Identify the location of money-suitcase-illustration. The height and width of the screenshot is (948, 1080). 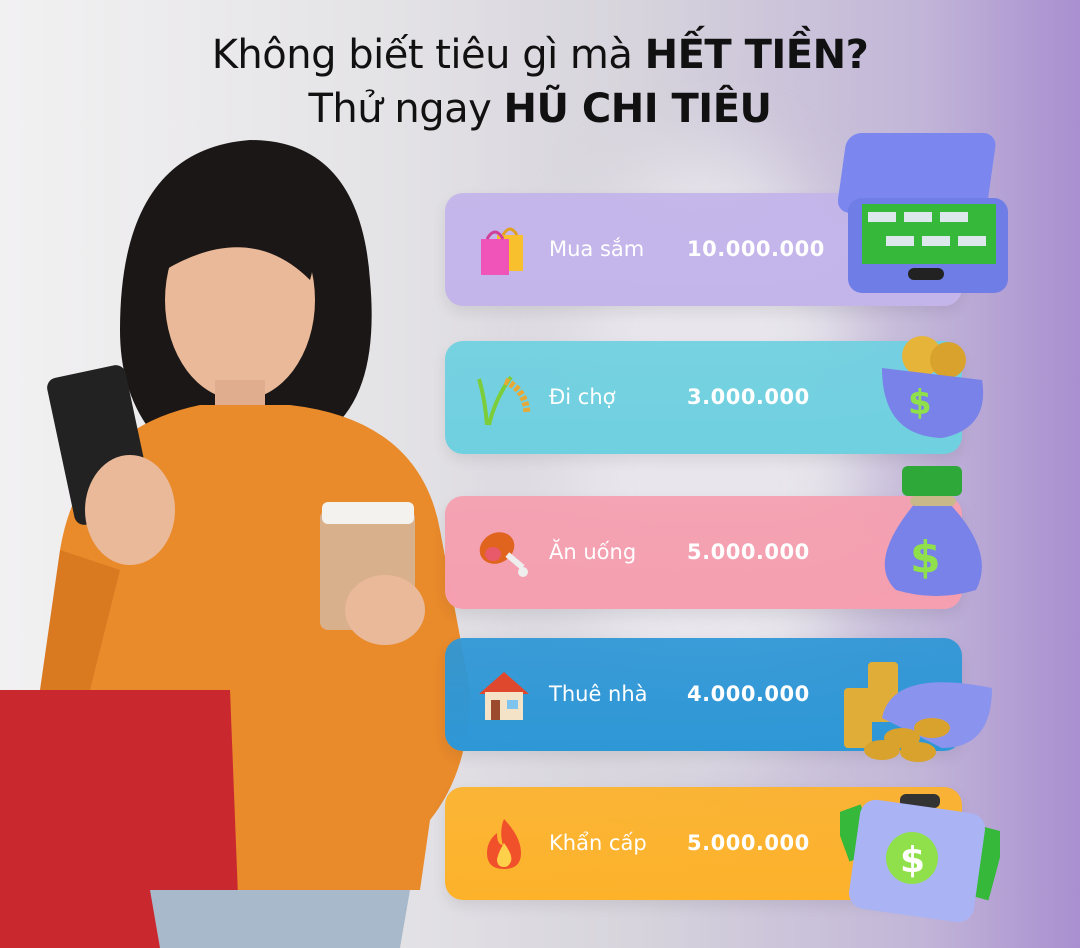
(923, 213).